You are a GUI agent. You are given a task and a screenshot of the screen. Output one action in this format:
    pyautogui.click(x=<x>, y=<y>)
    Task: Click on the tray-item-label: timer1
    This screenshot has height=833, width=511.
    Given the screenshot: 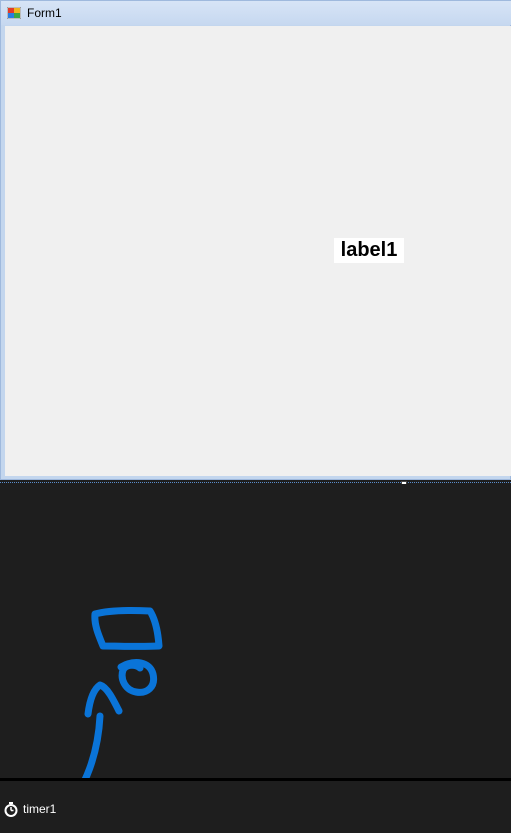 What is the action you would take?
    pyautogui.click(x=40, y=809)
    